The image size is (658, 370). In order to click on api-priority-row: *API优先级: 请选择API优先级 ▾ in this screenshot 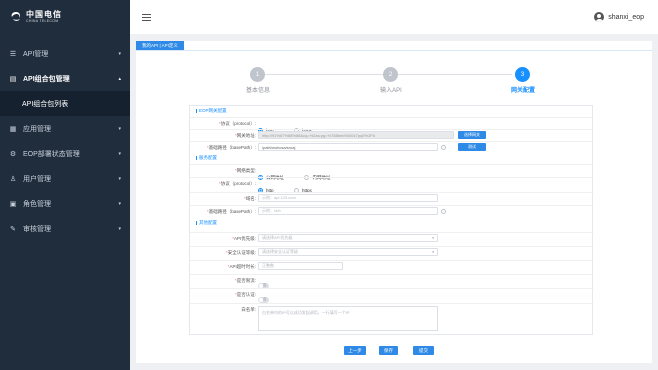, I will do `click(392, 237)`.